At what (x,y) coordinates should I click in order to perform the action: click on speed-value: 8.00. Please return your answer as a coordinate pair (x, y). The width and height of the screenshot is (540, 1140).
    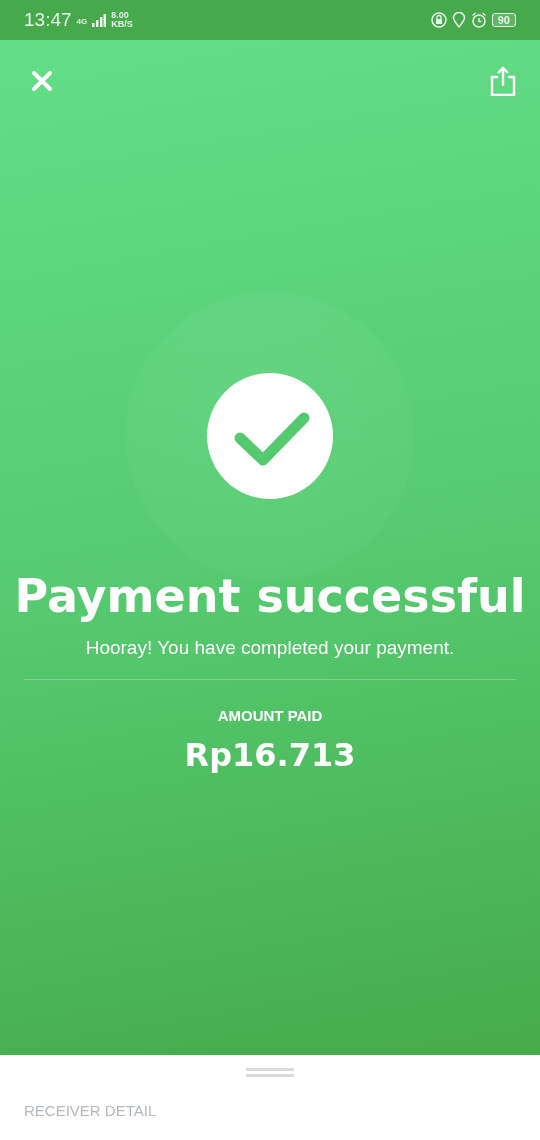
    Looking at the image, I should click on (120, 15).